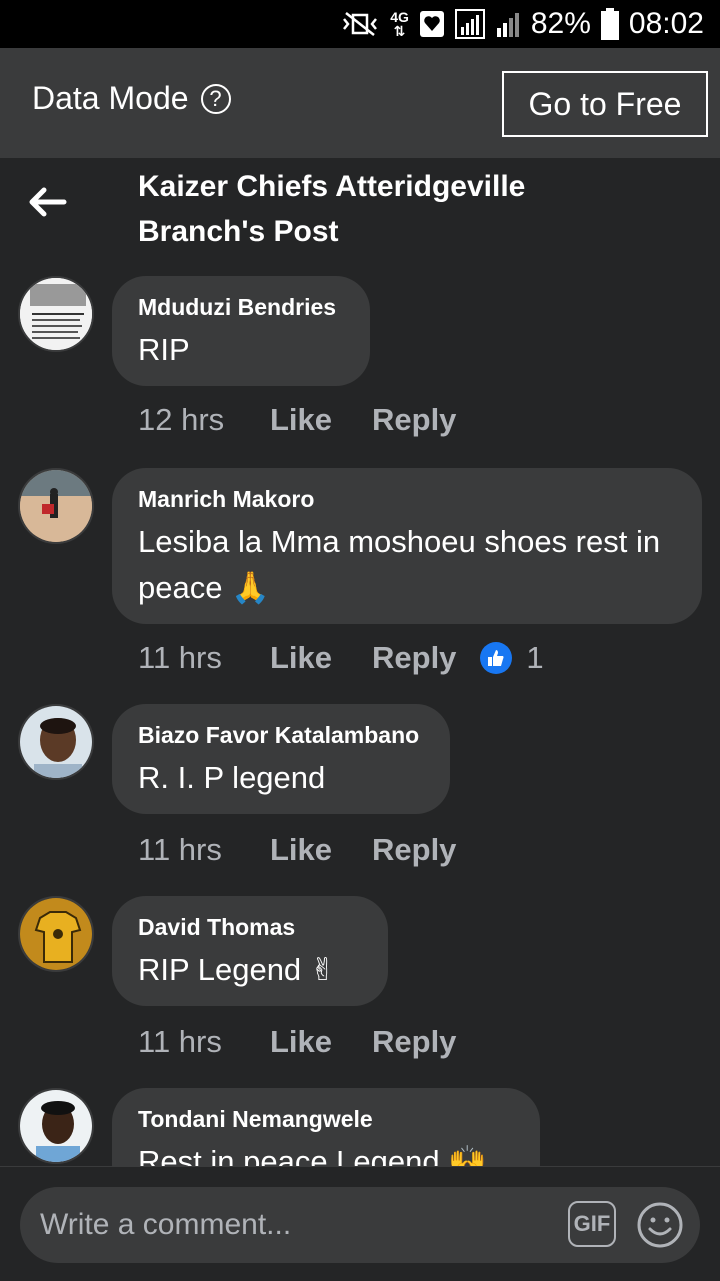 The width and height of the screenshot is (720, 1281). I want to click on status-bar: 4G ⇅ 82% 08:02, so click(360, 24).